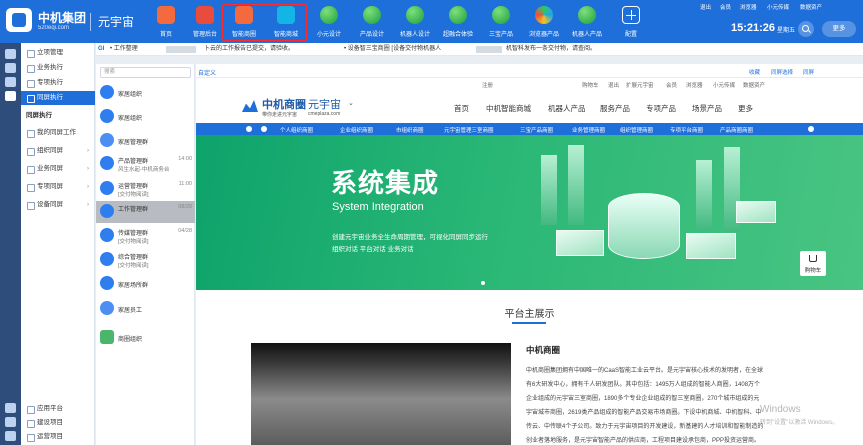 The width and height of the screenshot is (863, 445). Describe the element at coordinates (415, 21) in the screenshot. I see `nav-robot-design: 机器人设计` at that location.